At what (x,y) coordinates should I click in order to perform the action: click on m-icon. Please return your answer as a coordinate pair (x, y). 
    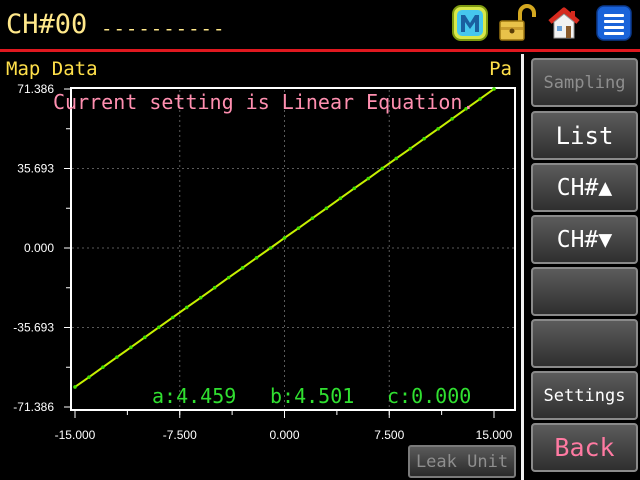
    Looking at the image, I should click on (470, 23).